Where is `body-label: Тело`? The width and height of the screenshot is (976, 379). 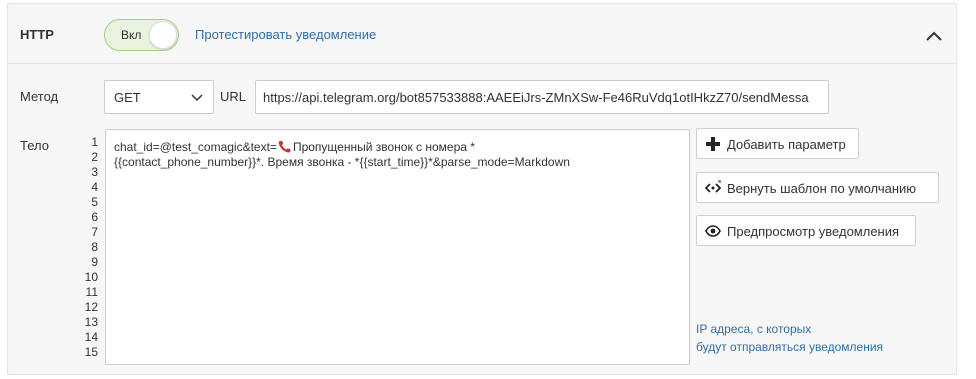
body-label: Тело is located at coordinates (34, 145).